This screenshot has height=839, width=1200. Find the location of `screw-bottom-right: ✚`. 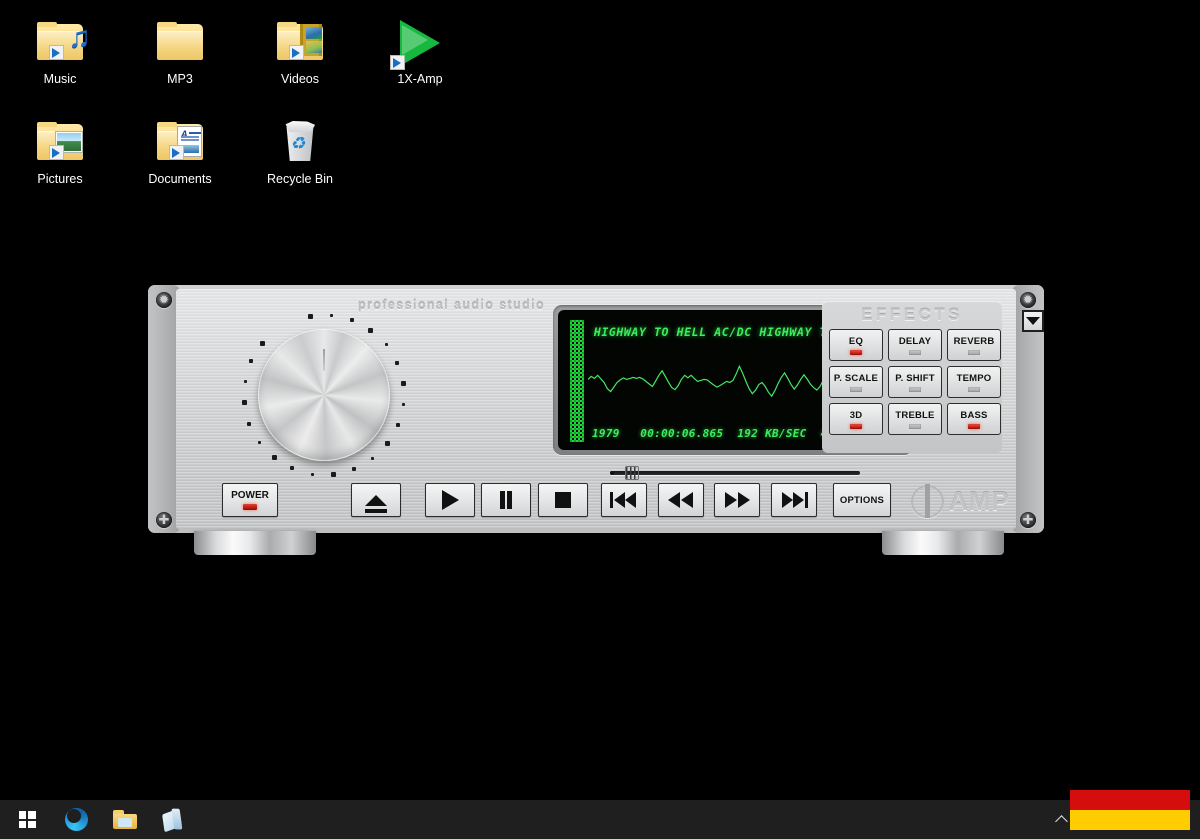

screw-bottom-right: ✚ is located at coordinates (1028, 520).